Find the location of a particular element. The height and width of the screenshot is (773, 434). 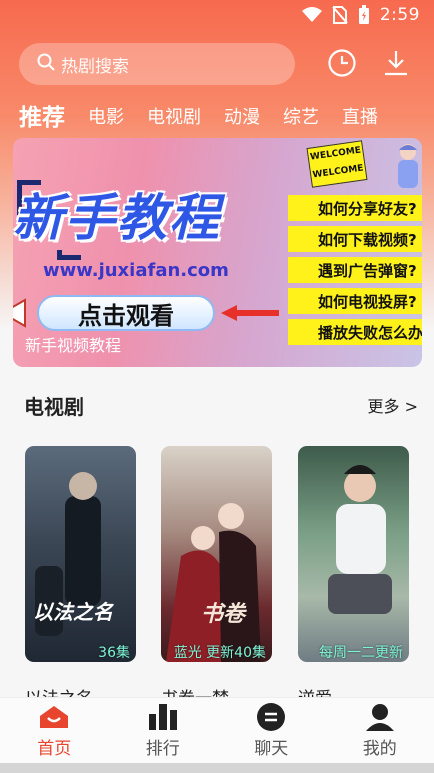

no-sim-icon is located at coordinates (340, 15).